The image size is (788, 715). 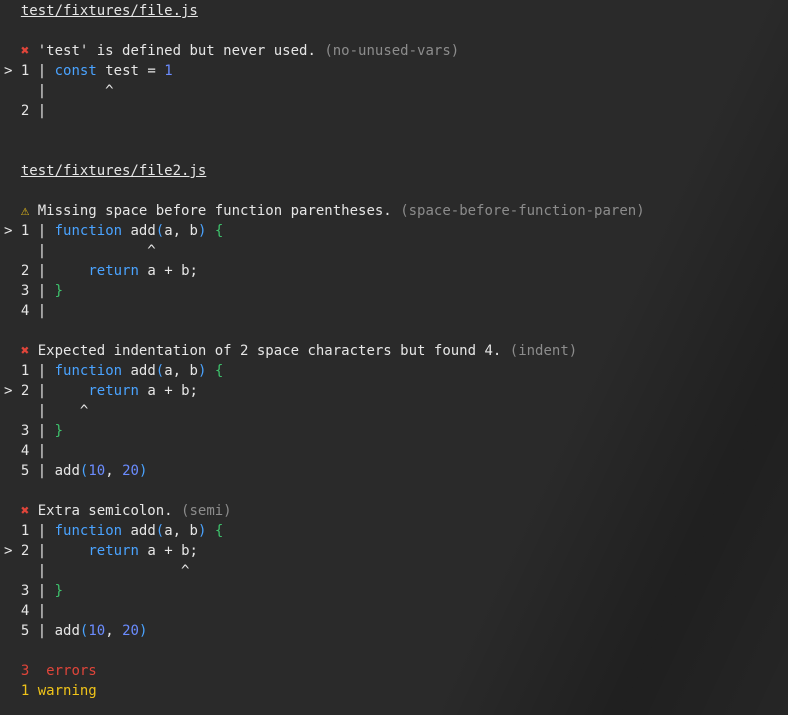 What do you see at coordinates (105, 171) in the screenshot?
I see `file-path-line: test/fixtures/file2.js` at bounding box center [105, 171].